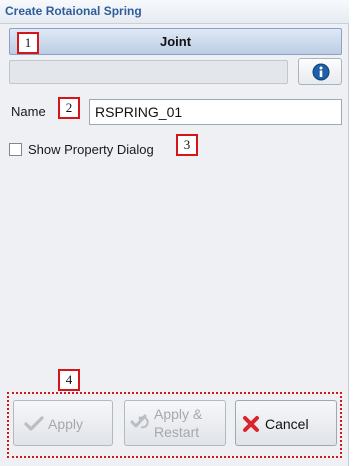 This screenshot has height=466, width=354. Describe the element at coordinates (28, 111) in the screenshot. I see `name-label: Name` at that location.